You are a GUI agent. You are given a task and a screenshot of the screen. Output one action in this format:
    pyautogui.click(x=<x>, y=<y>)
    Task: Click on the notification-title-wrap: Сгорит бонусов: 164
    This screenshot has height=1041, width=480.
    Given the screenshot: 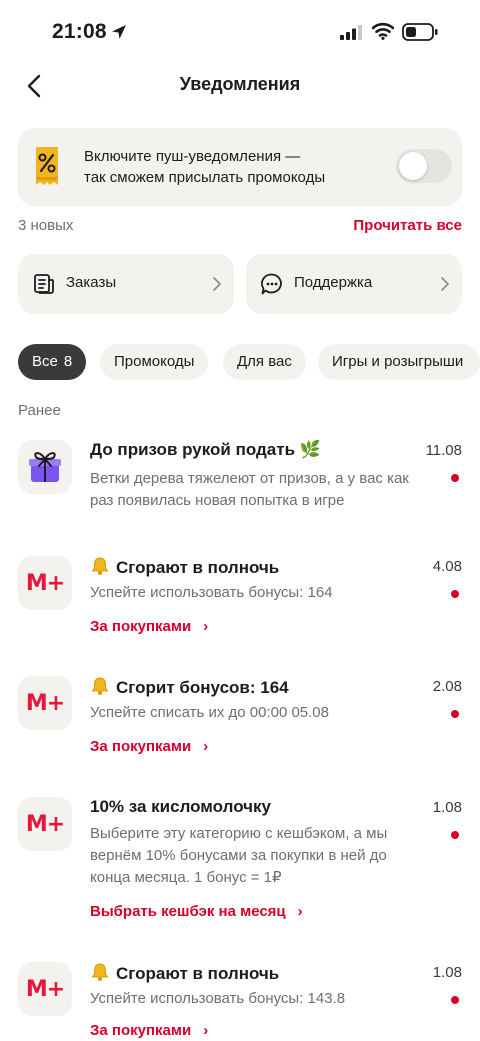 What is the action you would take?
    pyautogui.click(x=189, y=687)
    